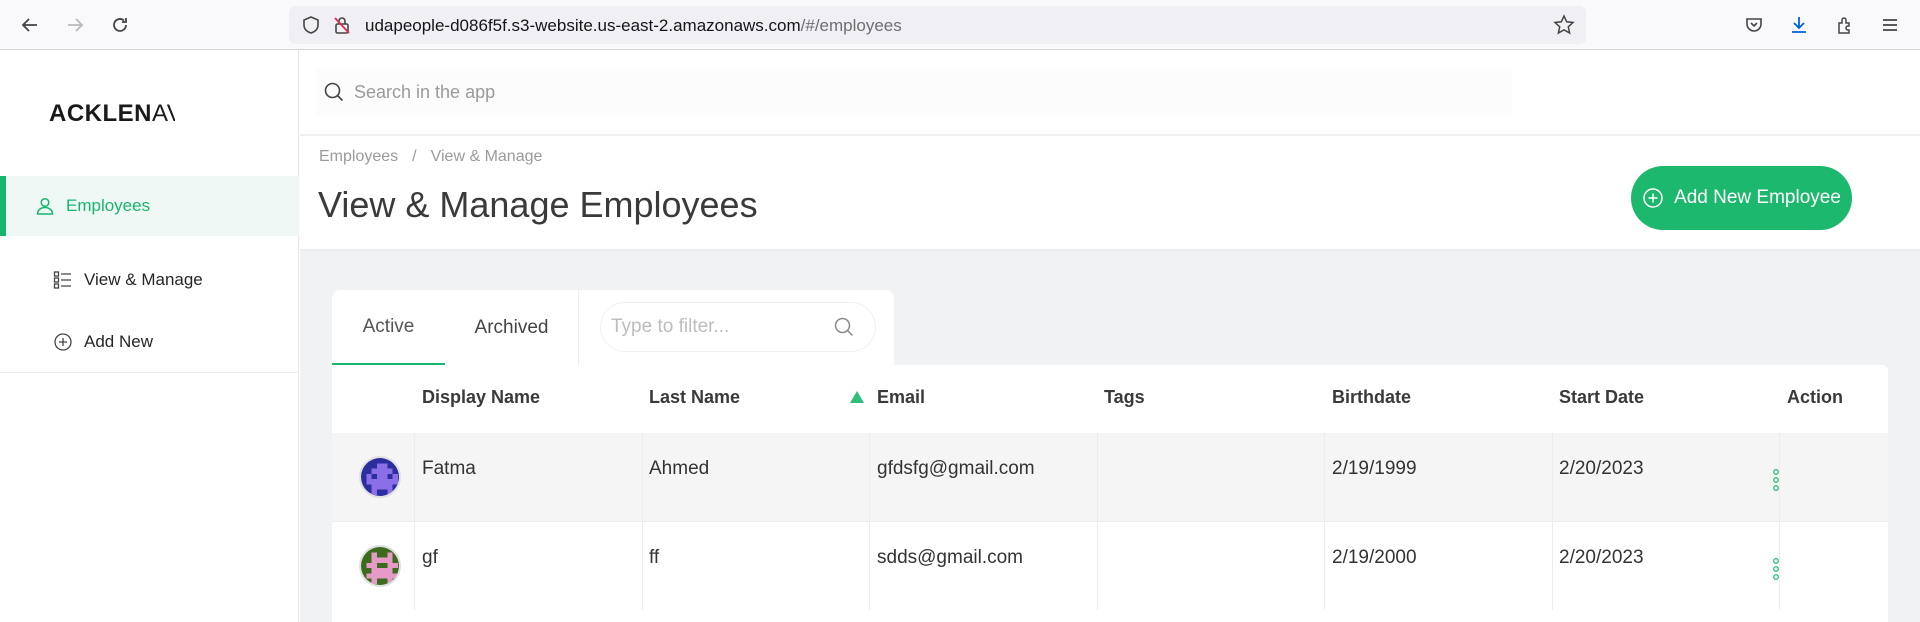 This screenshot has height=622, width=1920. Describe the element at coordinates (1110, 566) in the screenshot. I see `table-row: gf ff sdds@gmail.com 2/19/2000 2/20/2023` at that location.